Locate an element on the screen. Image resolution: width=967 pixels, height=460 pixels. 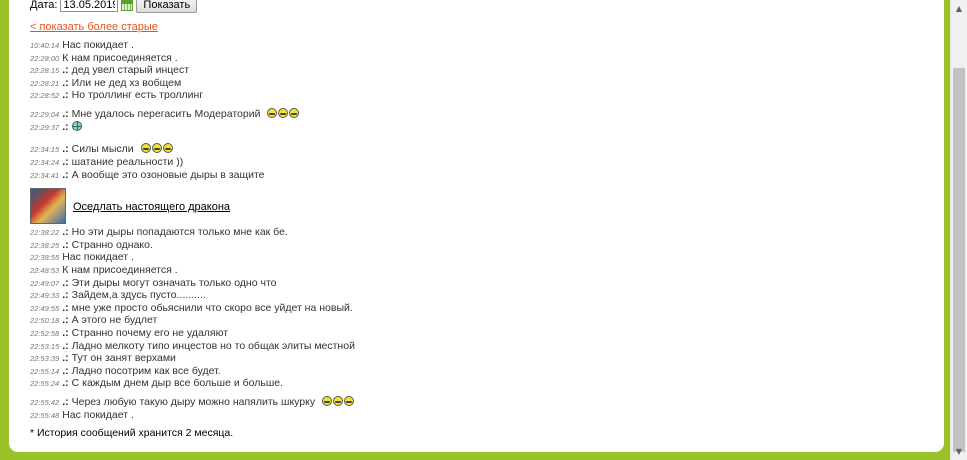
message-text: шатание реальности )) is located at coordinates (127, 161).